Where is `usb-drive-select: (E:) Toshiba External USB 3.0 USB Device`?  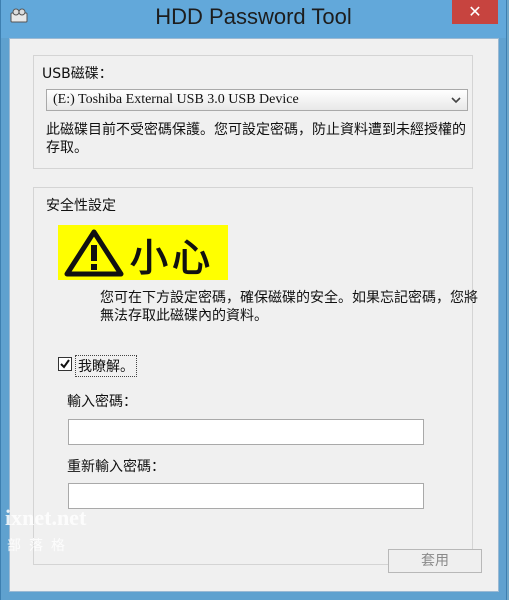 usb-drive-select: (E:) Toshiba External USB 3.0 USB Device is located at coordinates (257, 100).